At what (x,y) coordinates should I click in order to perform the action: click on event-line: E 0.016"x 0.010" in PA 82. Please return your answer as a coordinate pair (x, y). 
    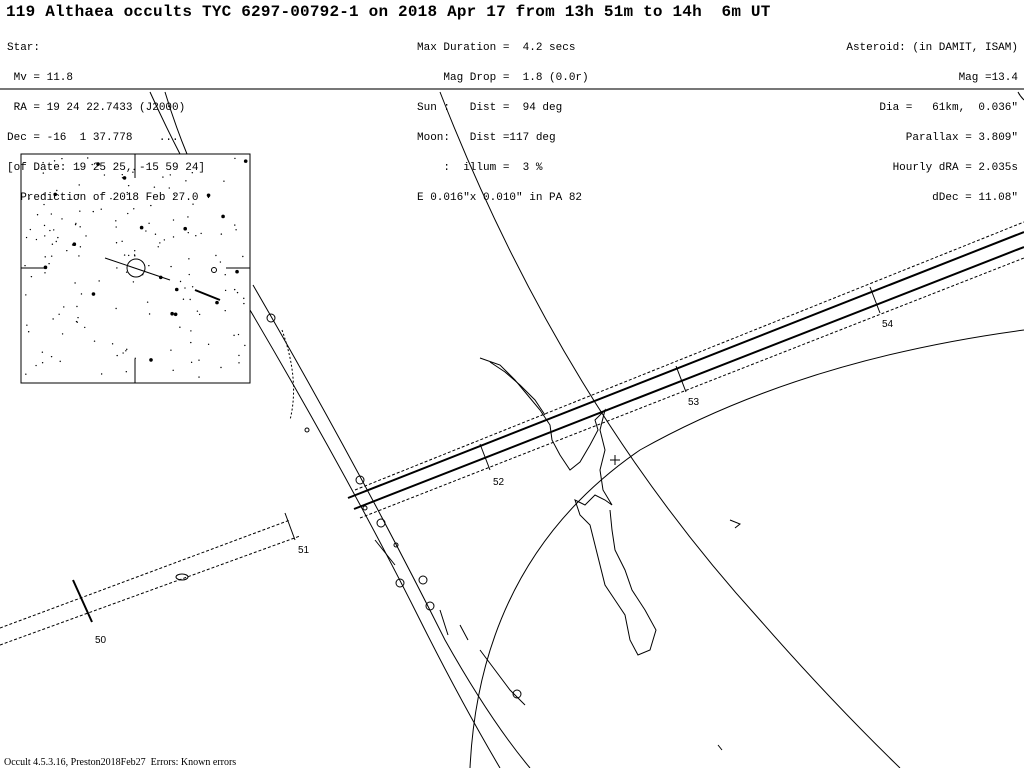
    Looking at the image, I should click on (500, 198).